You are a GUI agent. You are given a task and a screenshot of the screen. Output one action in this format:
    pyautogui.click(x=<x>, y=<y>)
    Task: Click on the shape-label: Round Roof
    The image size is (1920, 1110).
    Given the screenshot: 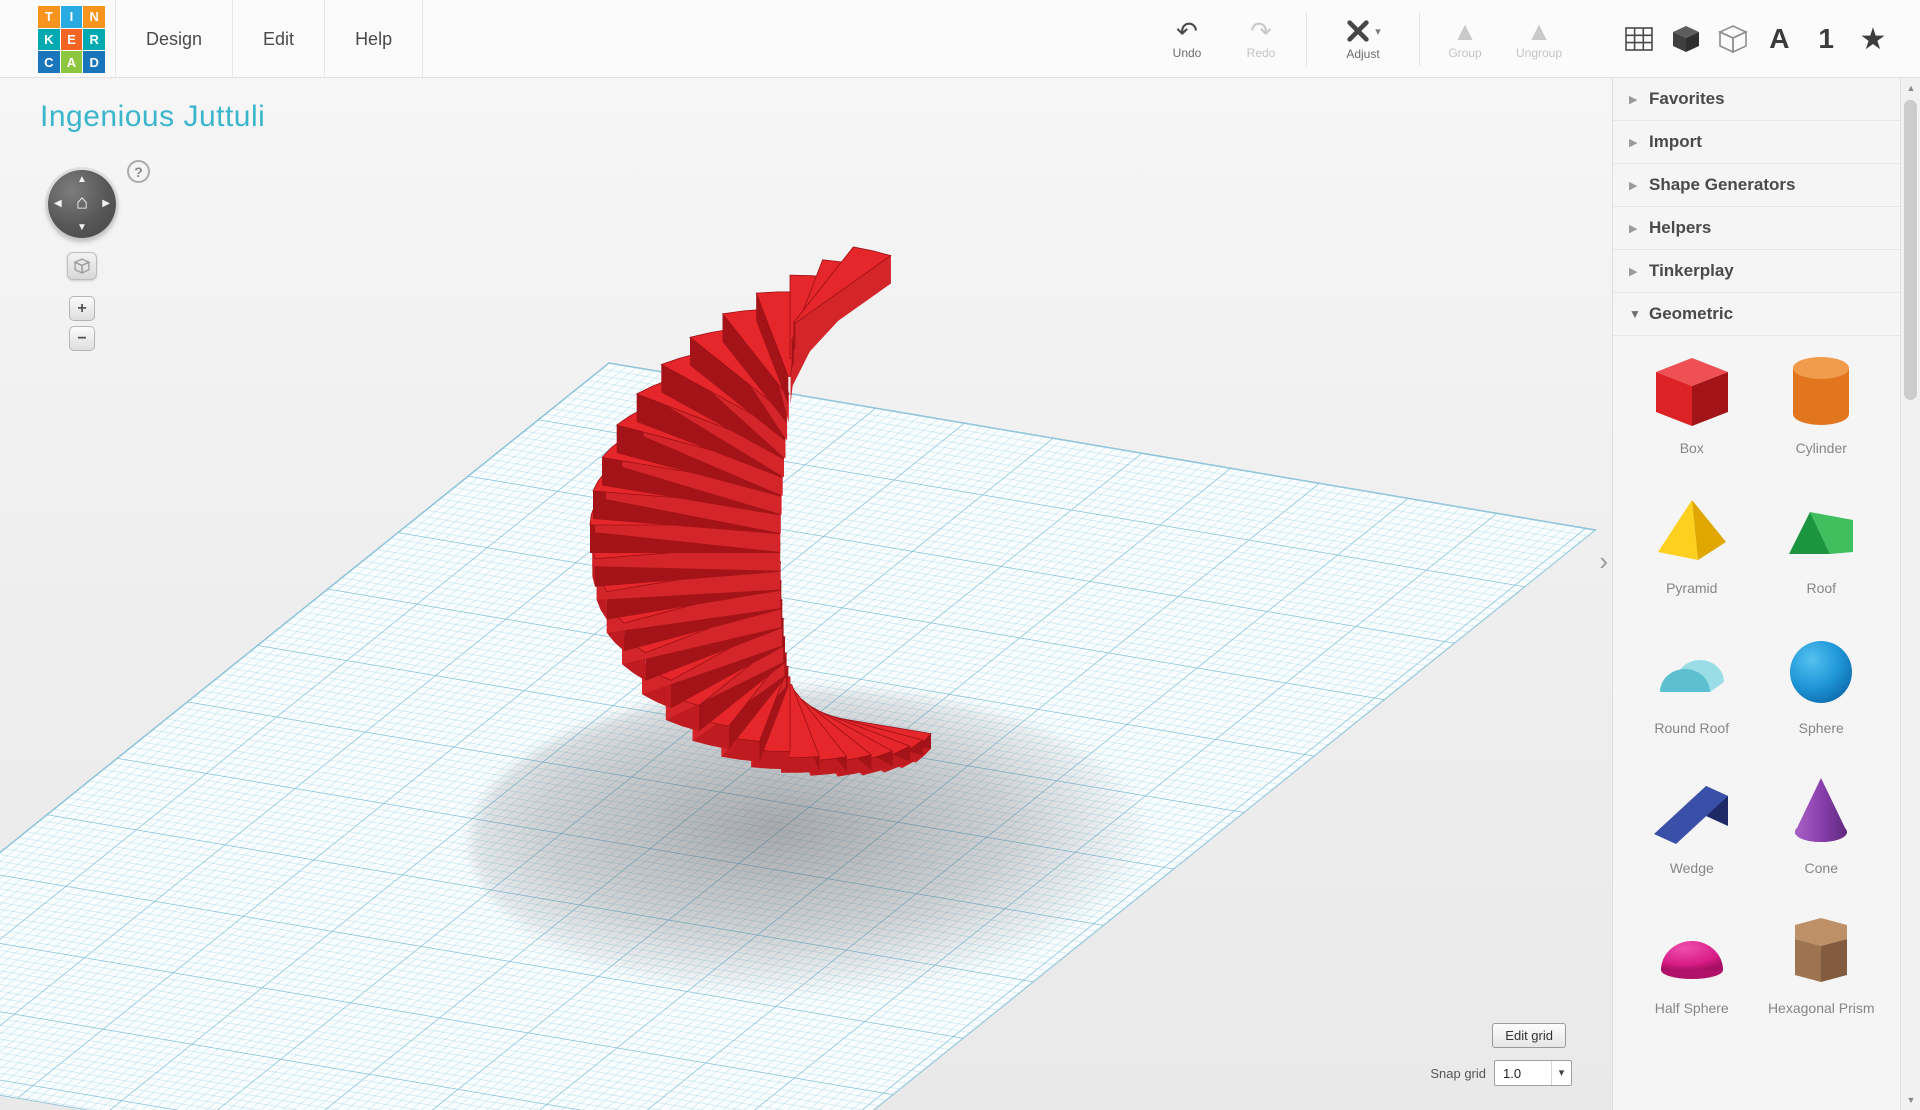 What is the action you would take?
    pyautogui.click(x=1692, y=728)
    